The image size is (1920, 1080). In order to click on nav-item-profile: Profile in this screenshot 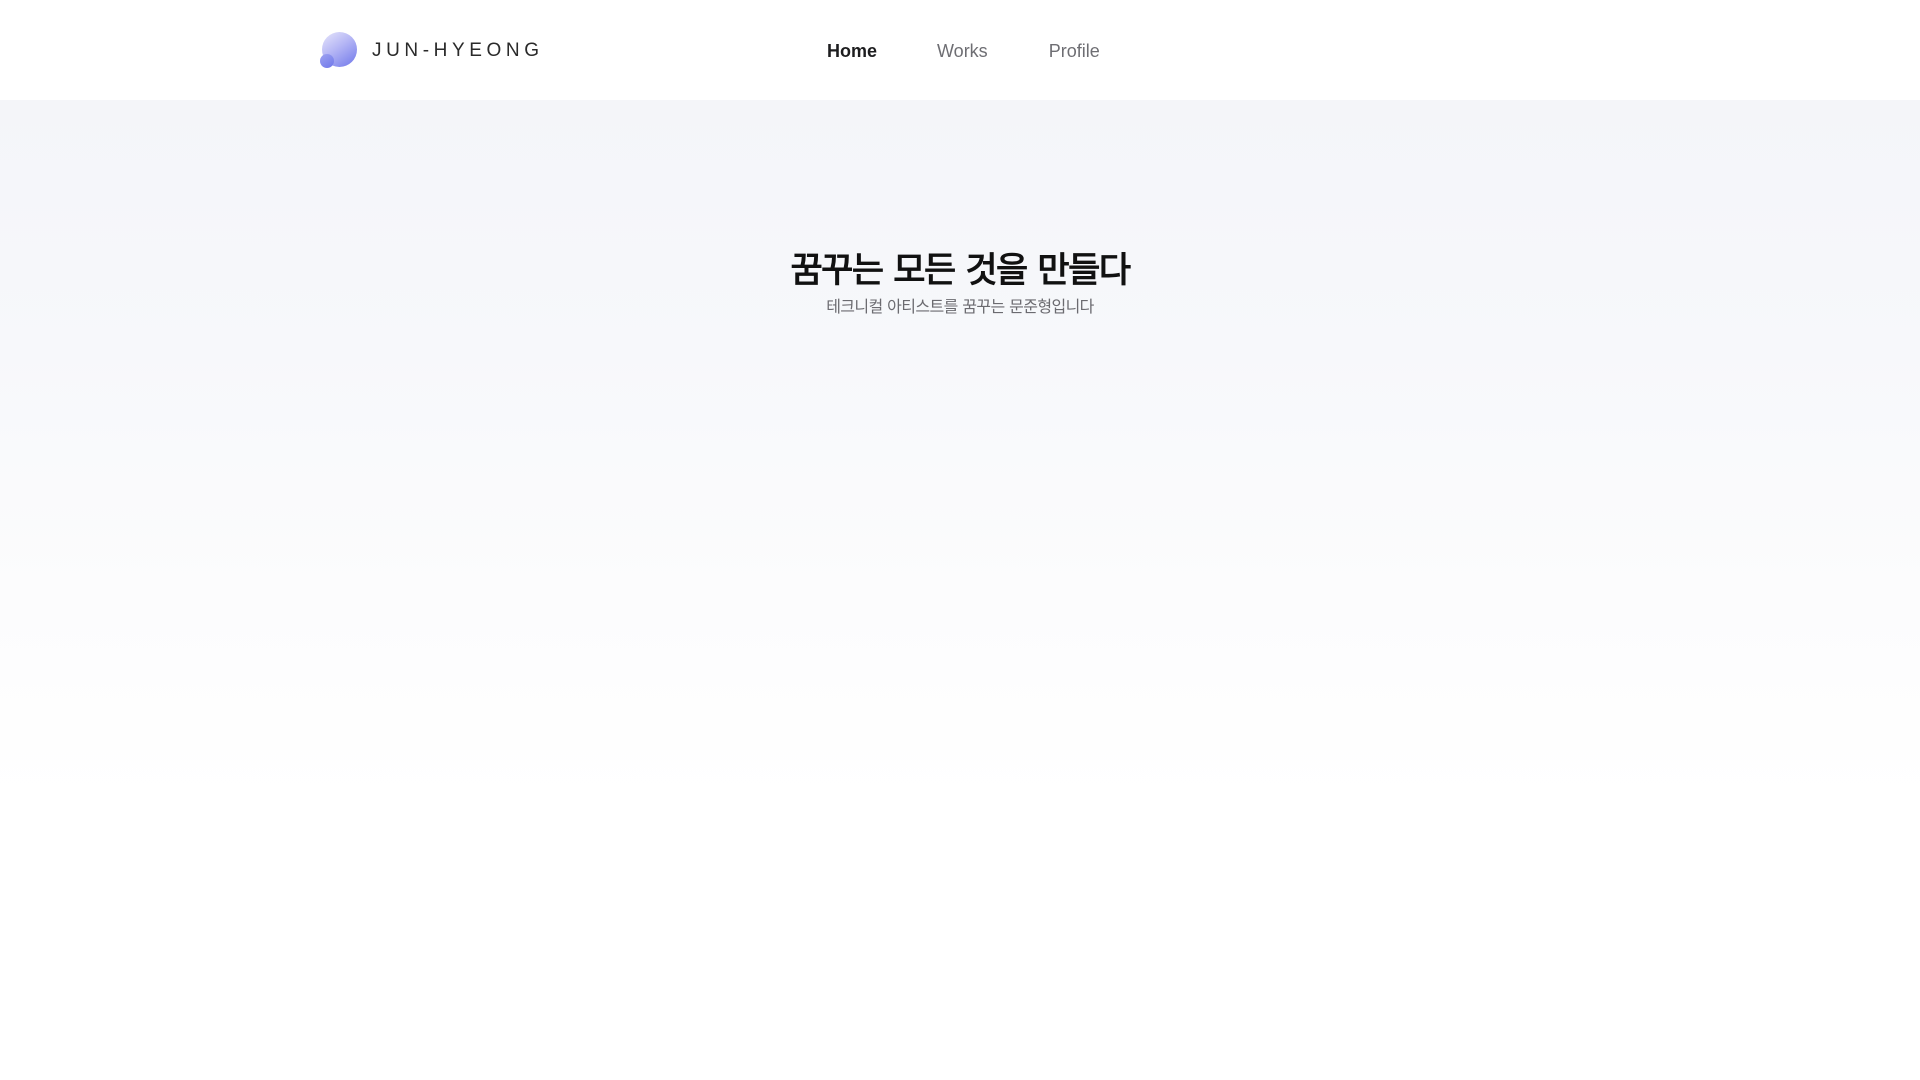, I will do `click(1074, 51)`.